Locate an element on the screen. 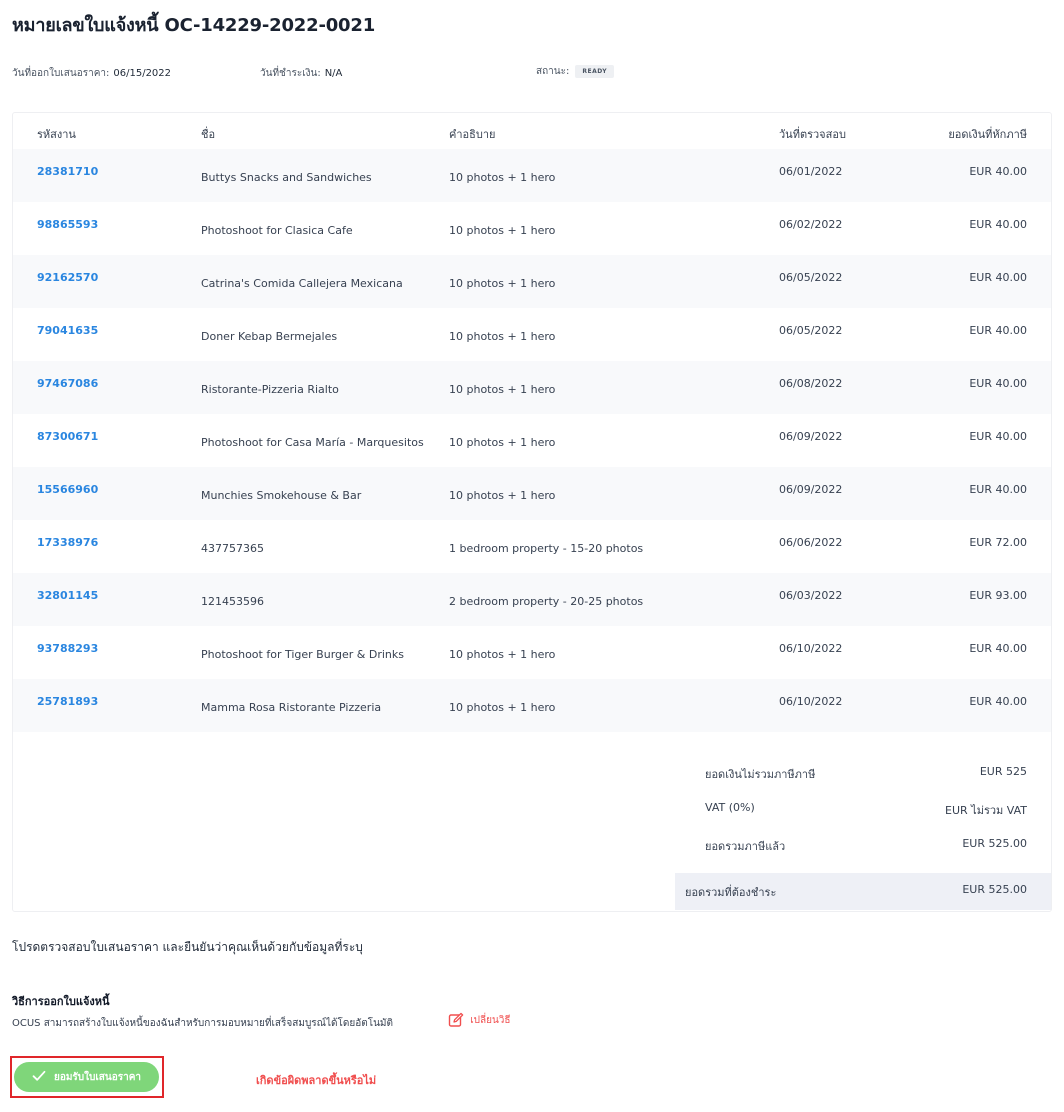  status-meta: สถานะ: READY is located at coordinates (575, 71).